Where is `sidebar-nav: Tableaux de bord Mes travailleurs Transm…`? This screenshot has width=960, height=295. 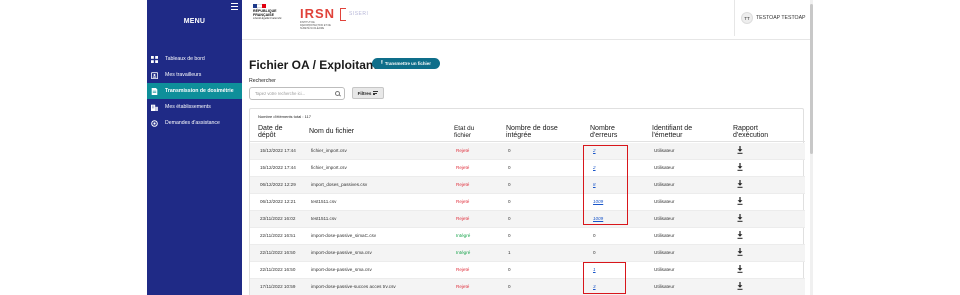
sidebar-nav: Tableaux de bord Mes travailleurs Transm… is located at coordinates (194, 91).